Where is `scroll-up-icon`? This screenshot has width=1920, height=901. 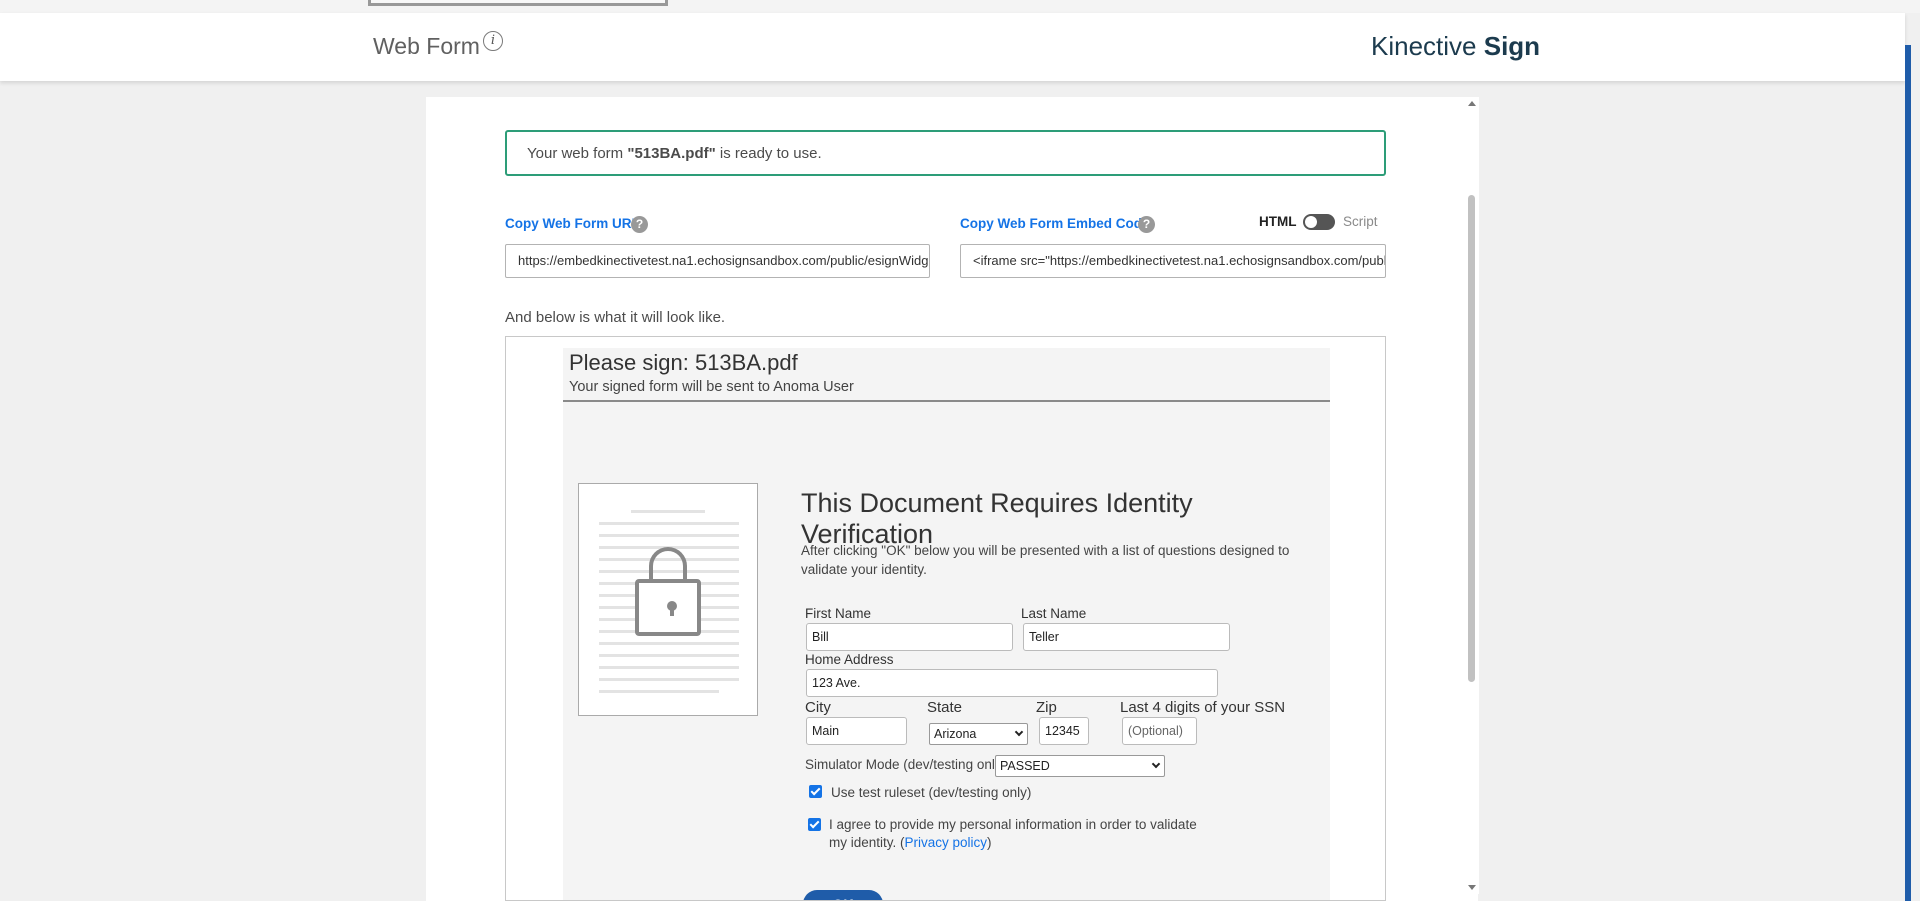 scroll-up-icon is located at coordinates (1472, 103).